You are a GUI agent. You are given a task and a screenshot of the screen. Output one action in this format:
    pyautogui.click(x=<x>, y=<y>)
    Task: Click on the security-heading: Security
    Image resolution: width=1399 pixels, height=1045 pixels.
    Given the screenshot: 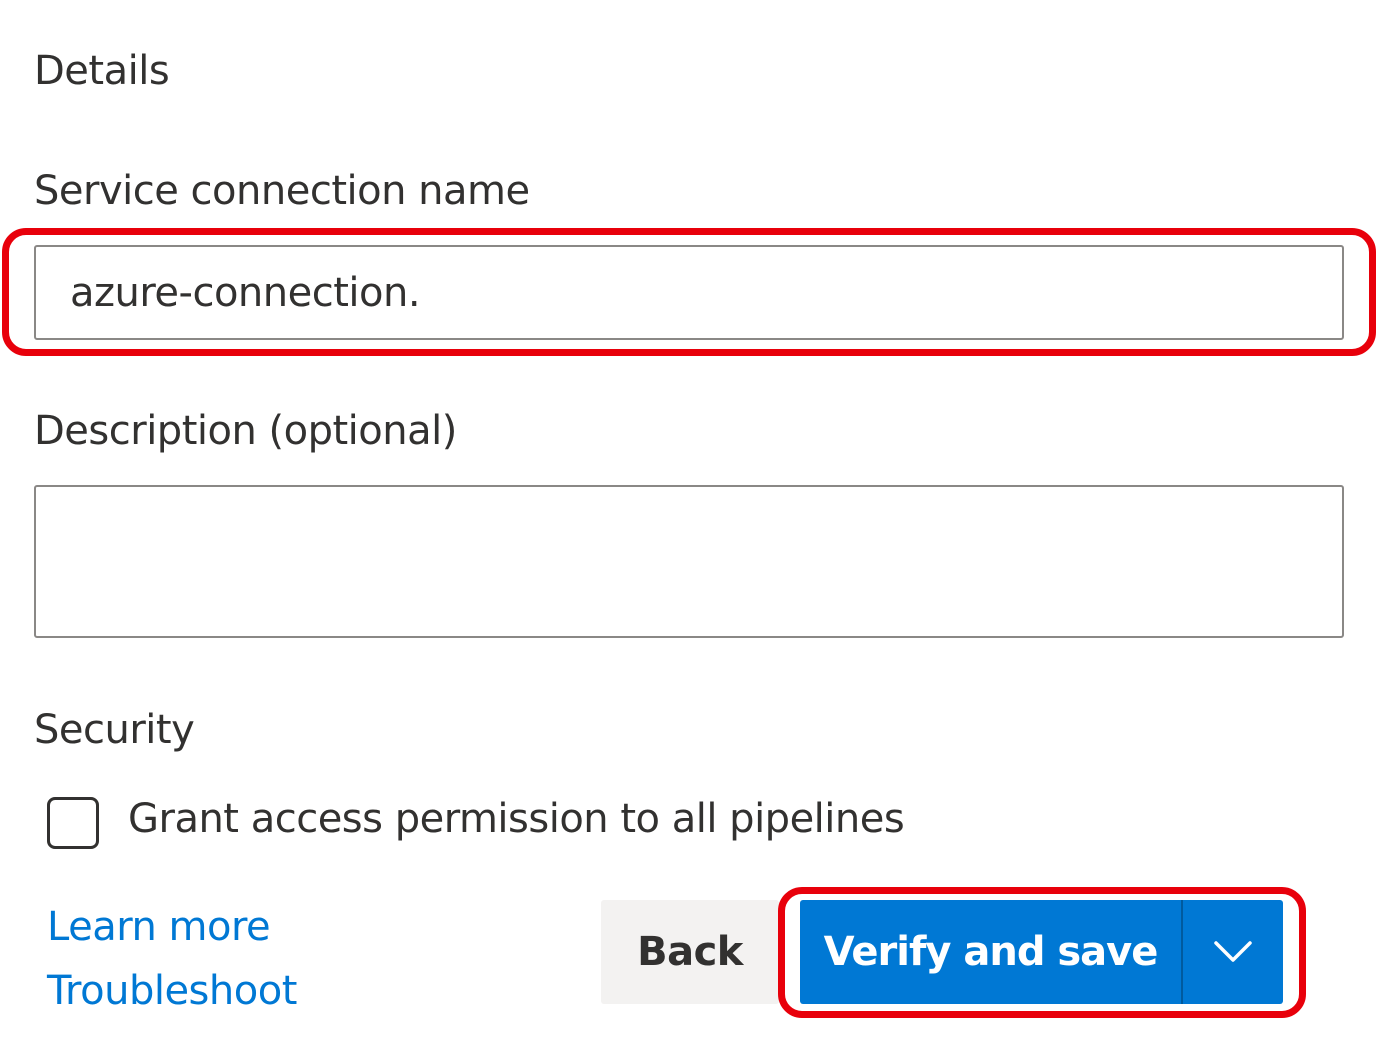 What is the action you would take?
    pyautogui.click(x=114, y=730)
    